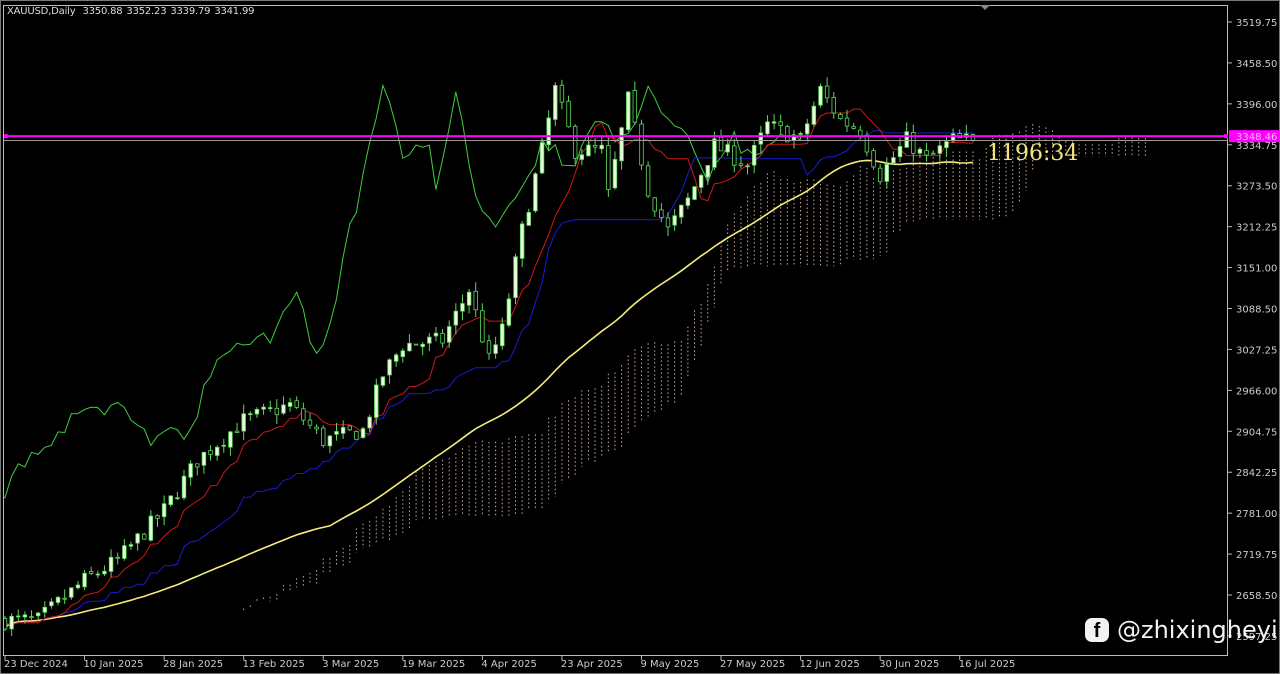  I want to click on x-tick-label: 9 May 2025, so click(669, 664).